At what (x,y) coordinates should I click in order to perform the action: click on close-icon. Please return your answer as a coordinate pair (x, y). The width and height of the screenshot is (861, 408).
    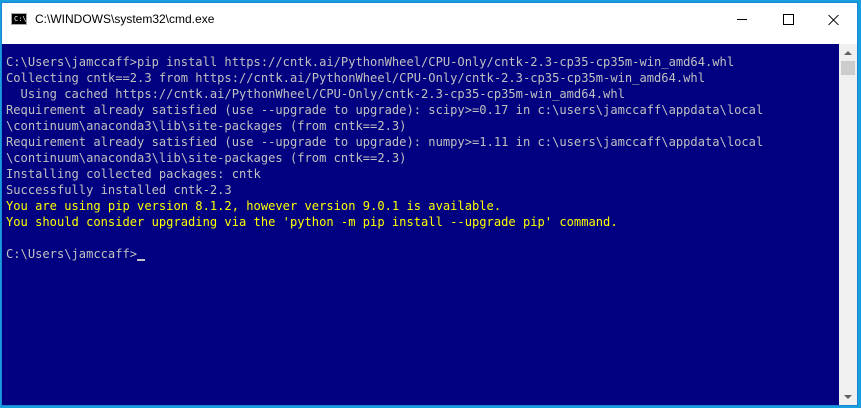
    Looking at the image, I should click on (834, 20).